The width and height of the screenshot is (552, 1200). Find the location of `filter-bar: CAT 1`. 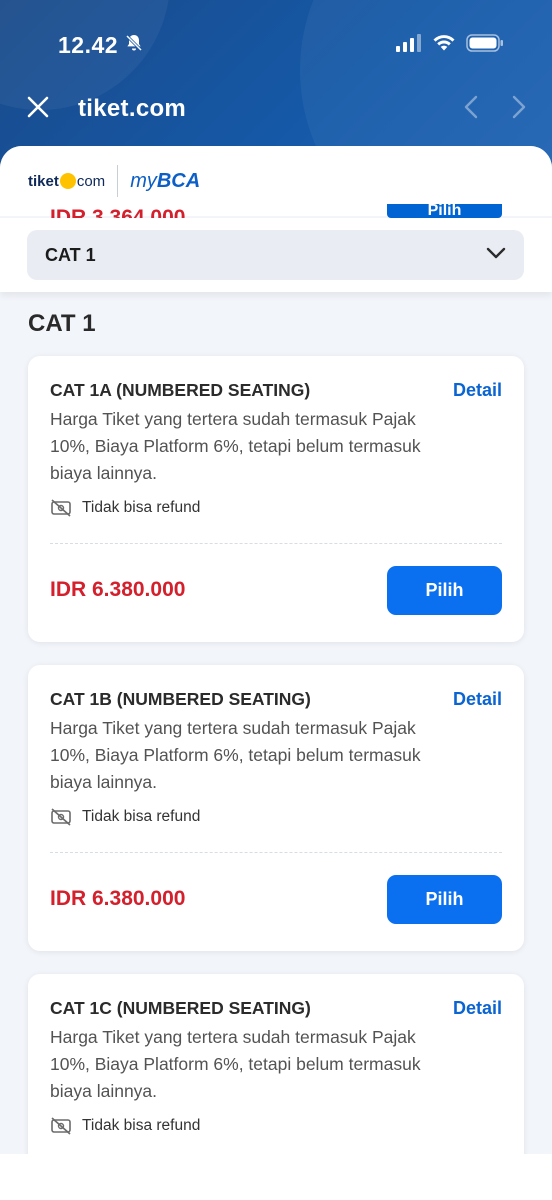

filter-bar: CAT 1 is located at coordinates (276, 255).